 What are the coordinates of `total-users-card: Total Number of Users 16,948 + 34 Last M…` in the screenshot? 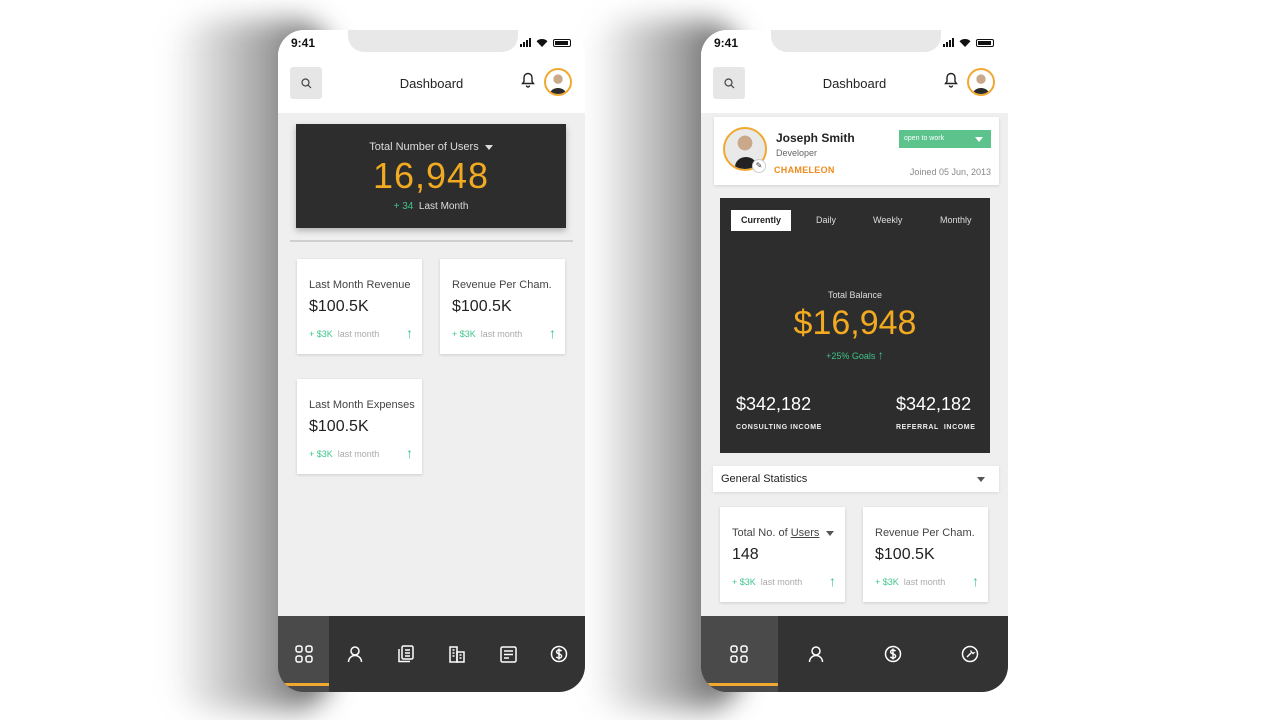 It's located at (431, 176).